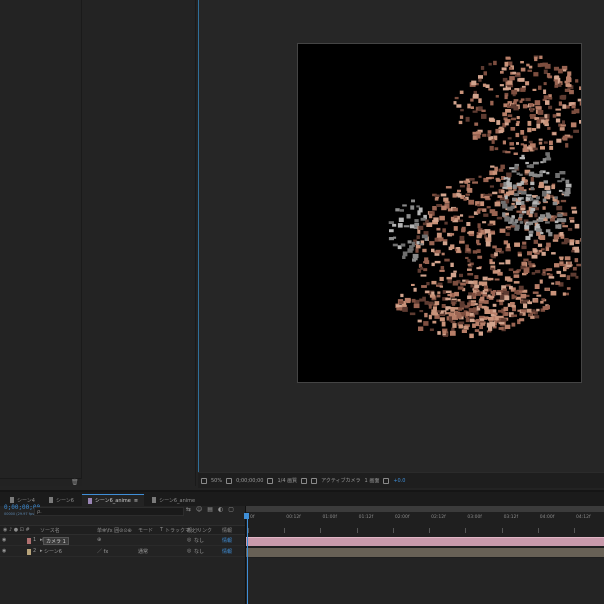  Describe the element at coordinates (75, 482) in the screenshot. I see `trash-icon: 🗑` at that location.